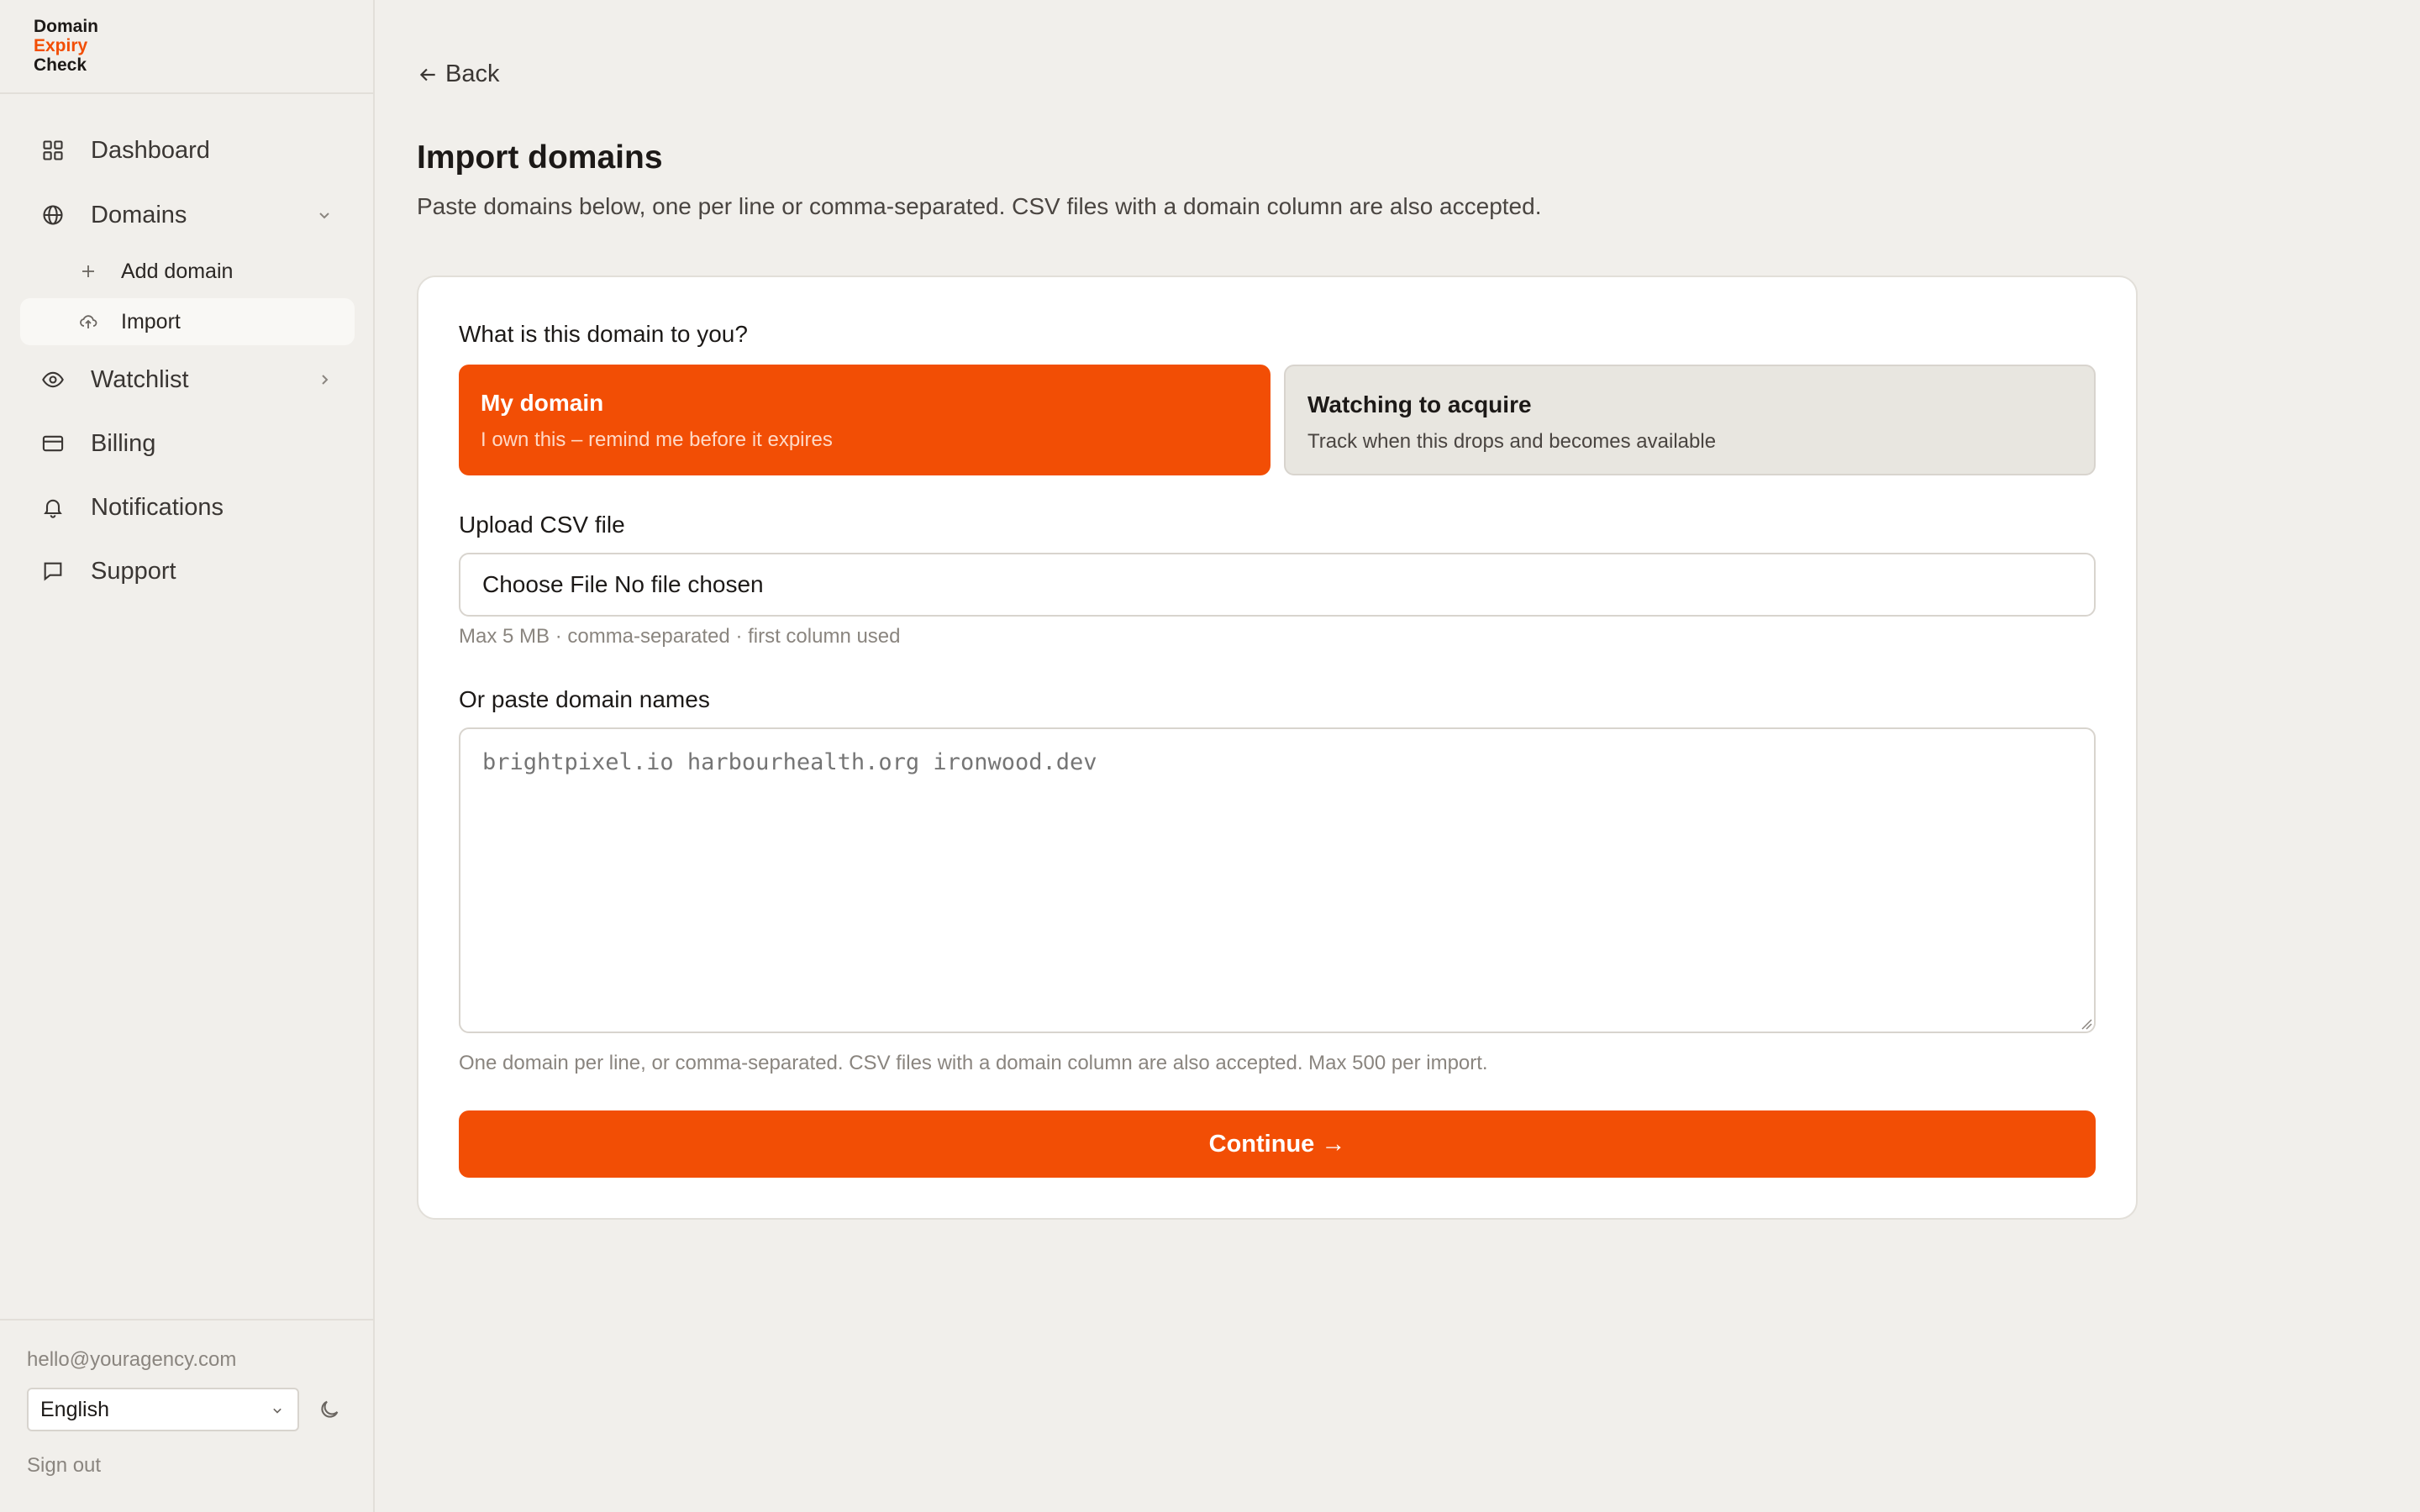  I want to click on csv-file-input: Choose File No file chosen, so click(1277, 585).